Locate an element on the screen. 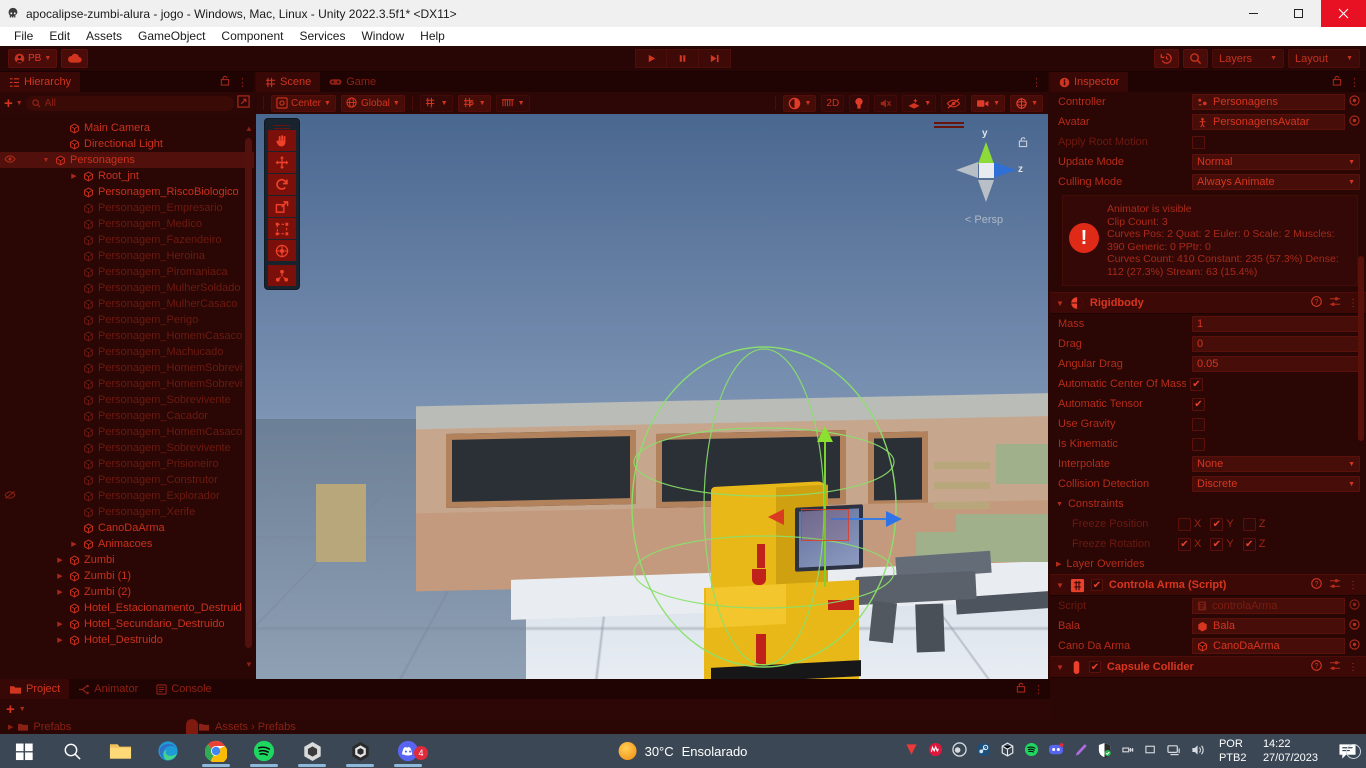 The height and width of the screenshot is (768, 1366). gizmo-drag-handle is located at coordinates (949, 123).